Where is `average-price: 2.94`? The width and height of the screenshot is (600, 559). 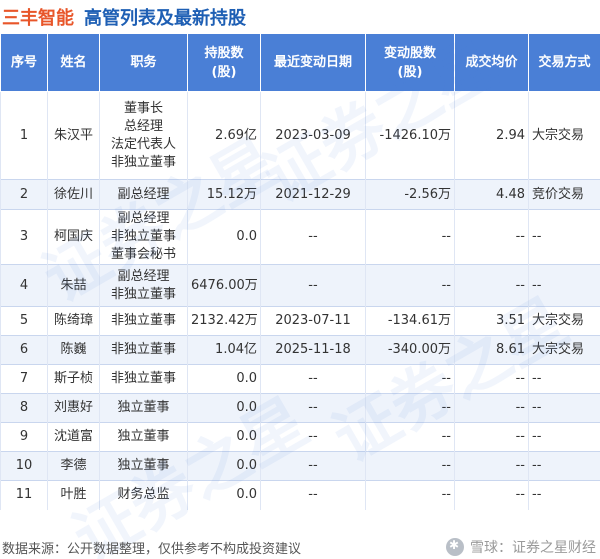 average-price: 2.94 is located at coordinates (491, 135).